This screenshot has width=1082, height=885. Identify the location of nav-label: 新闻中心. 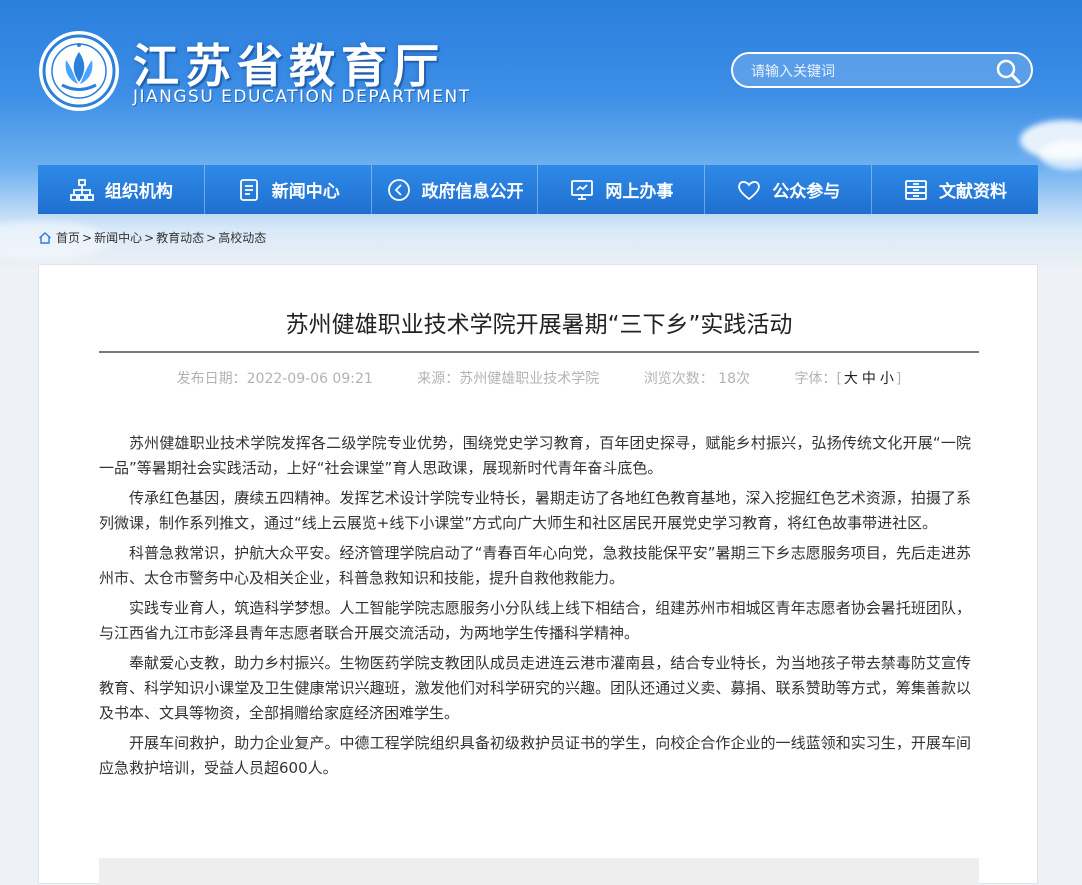
(305, 192).